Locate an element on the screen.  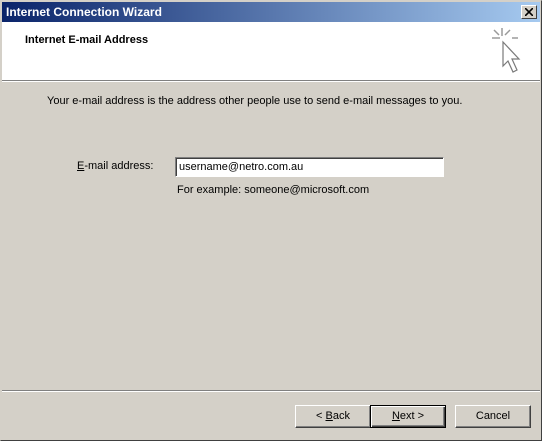
email-field is located at coordinates (309, 167).